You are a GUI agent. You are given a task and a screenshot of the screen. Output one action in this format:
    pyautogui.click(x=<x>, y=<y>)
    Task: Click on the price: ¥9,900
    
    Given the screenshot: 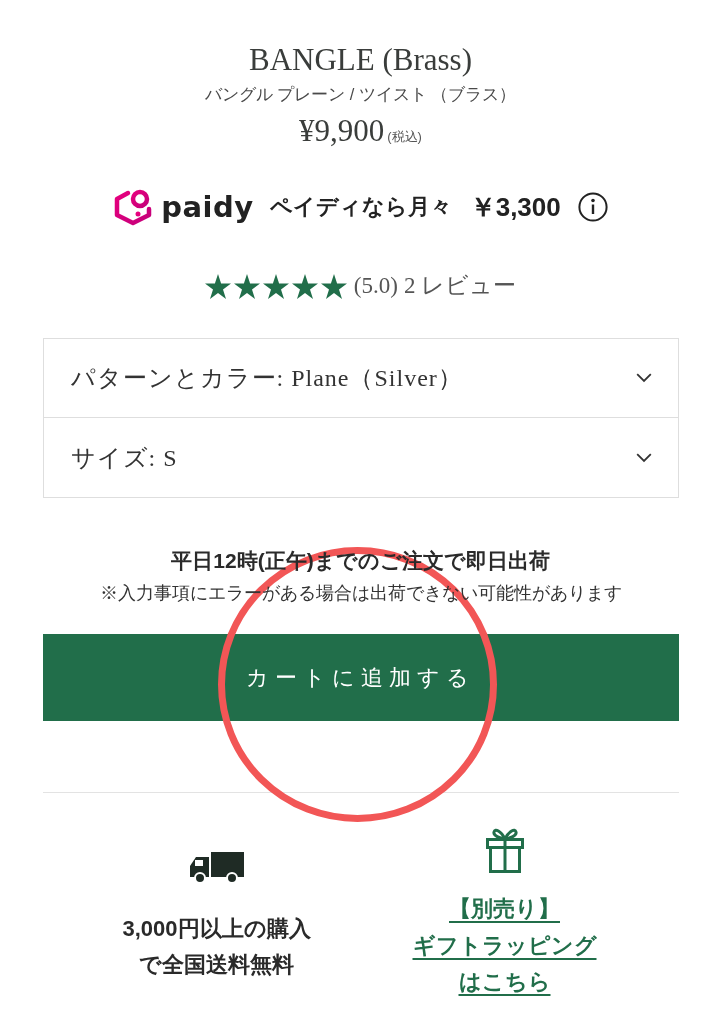 What is the action you would take?
    pyautogui.click(x=342, y=131)
    